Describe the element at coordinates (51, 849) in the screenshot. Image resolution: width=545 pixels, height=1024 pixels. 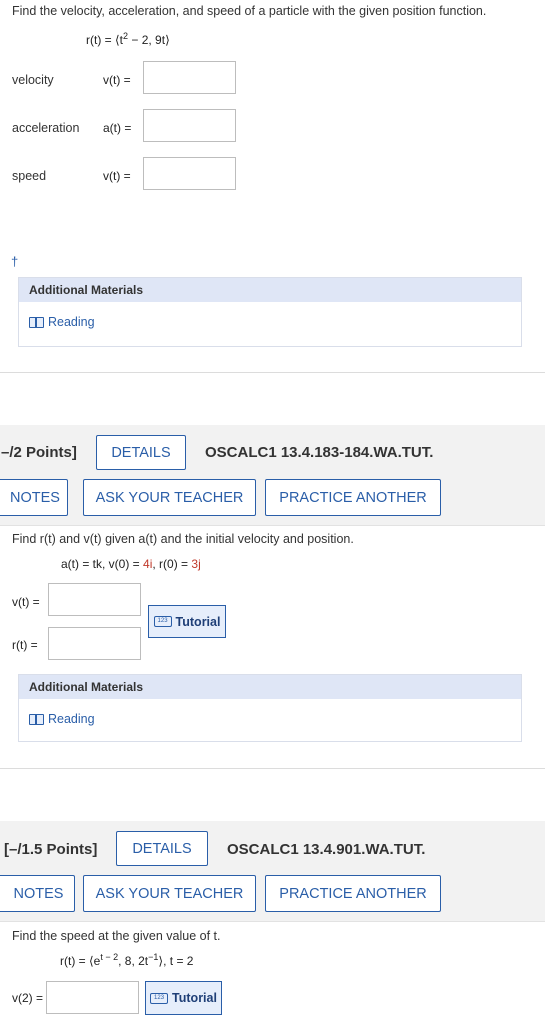
I see `points-label: [–/1.5 Points]` at that location.